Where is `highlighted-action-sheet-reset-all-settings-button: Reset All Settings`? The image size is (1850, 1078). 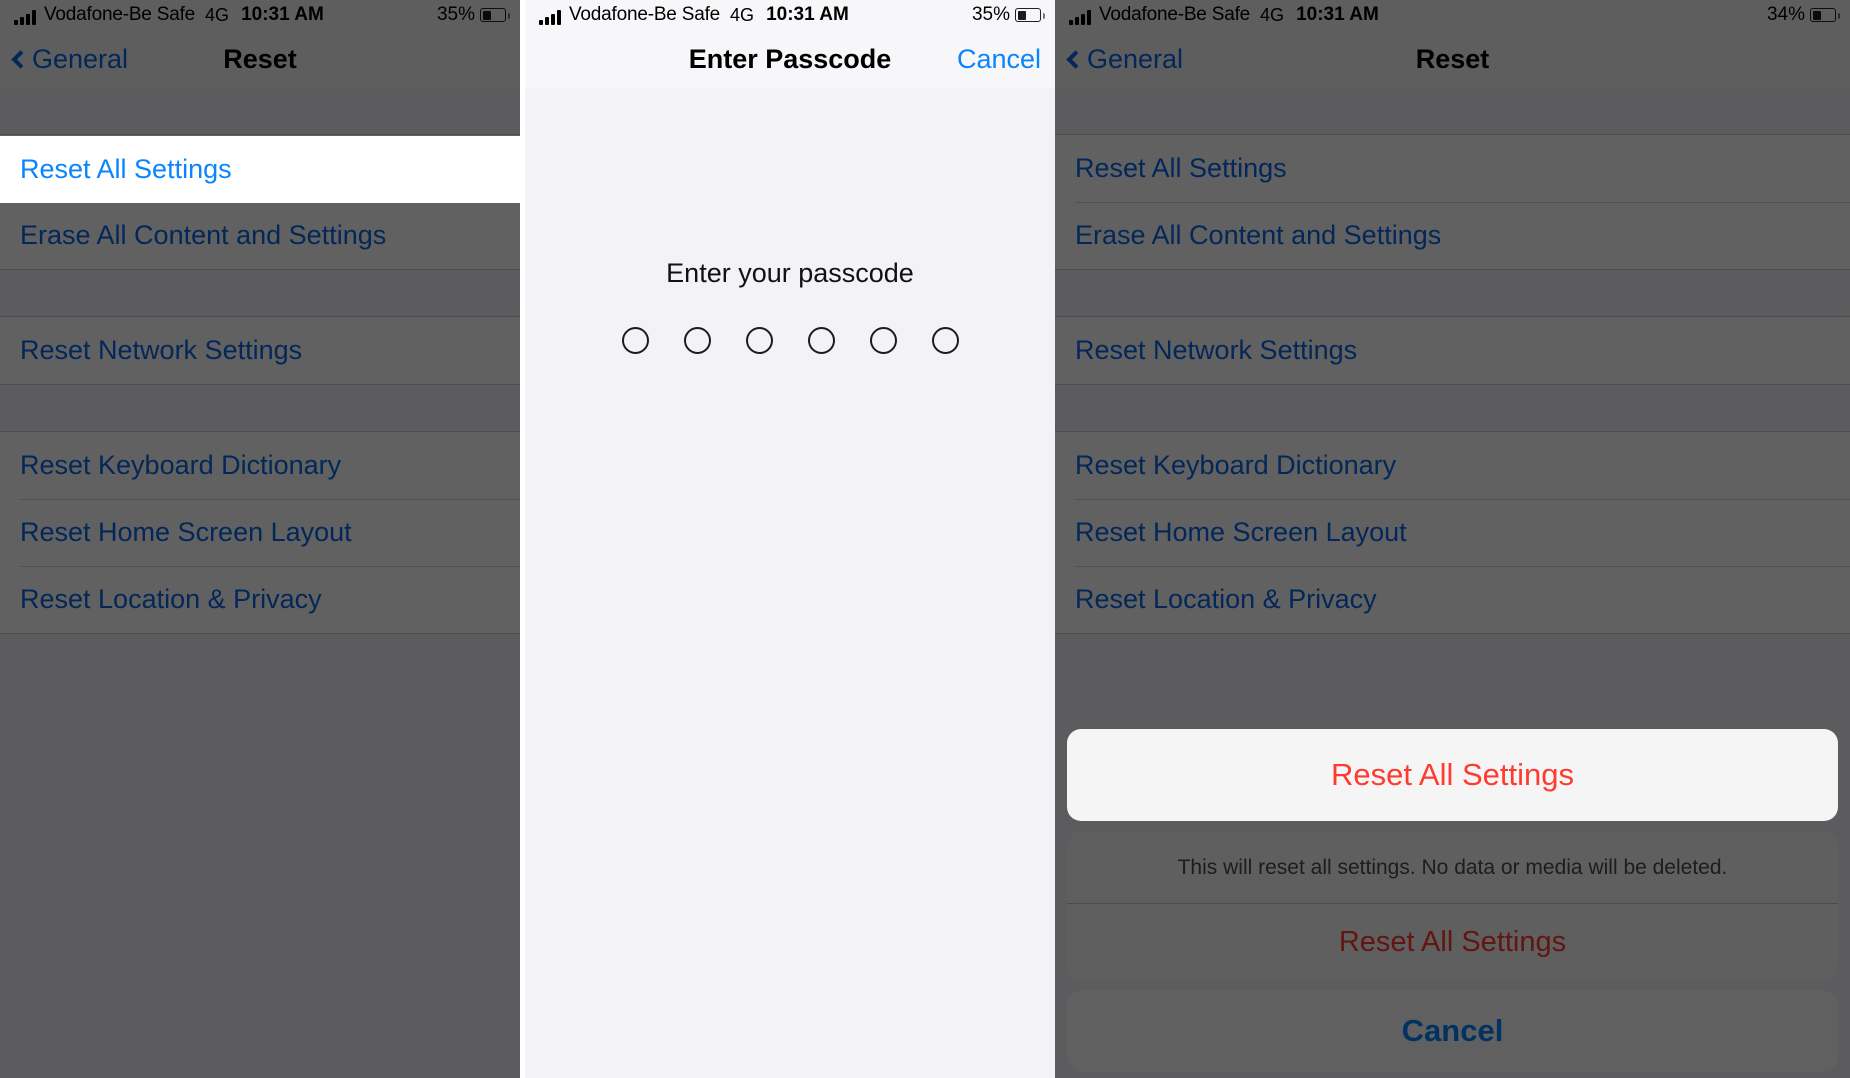 highlighted-action-sheet-reset-all-settings-button: Reset All Settings is located at coordinates (1452, 775).